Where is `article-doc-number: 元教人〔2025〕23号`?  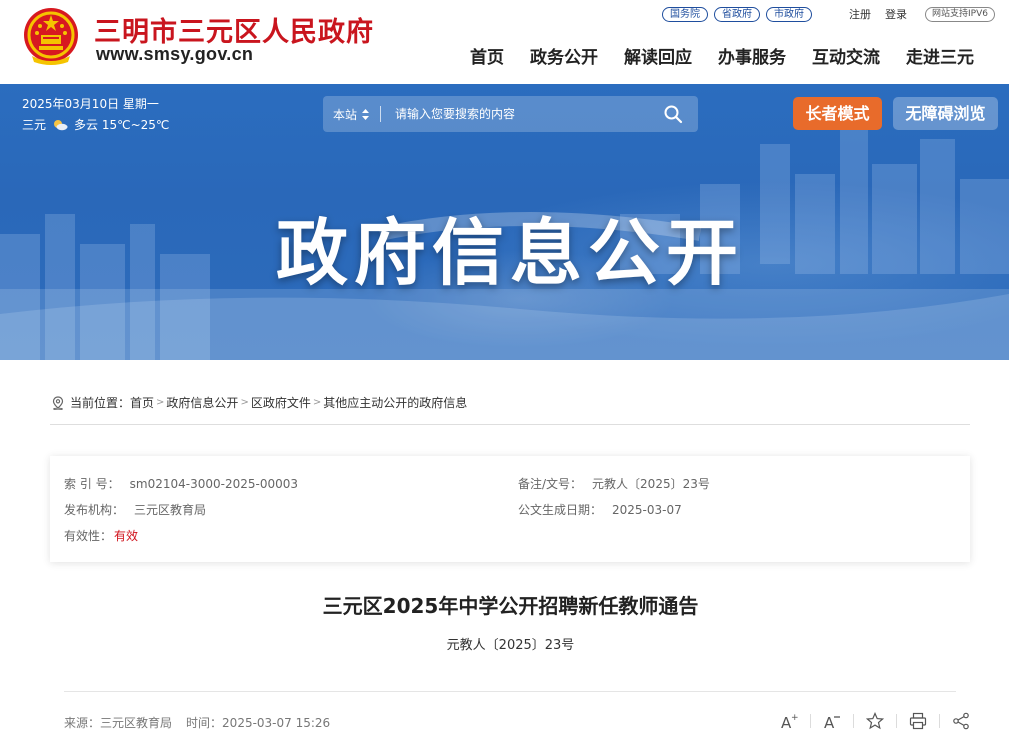
article-doc-number: 元教人〔2025〕23号 is located at coordinates (510, 645).